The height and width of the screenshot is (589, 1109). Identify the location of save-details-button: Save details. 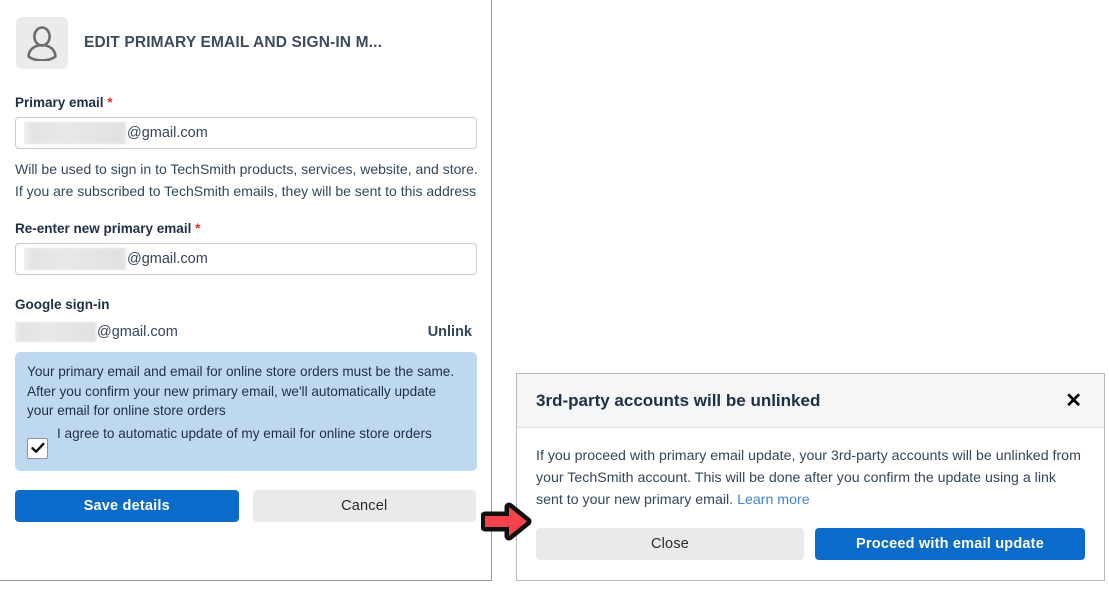
(127, 505).